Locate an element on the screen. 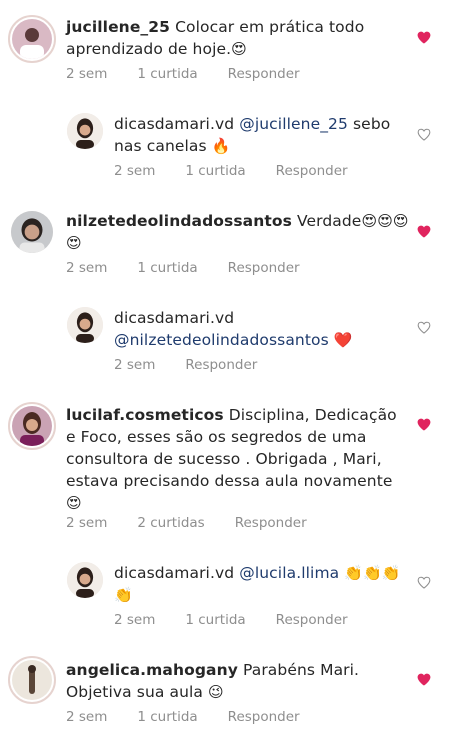  comment-text: Verdade is located at coordinates (326, 221).